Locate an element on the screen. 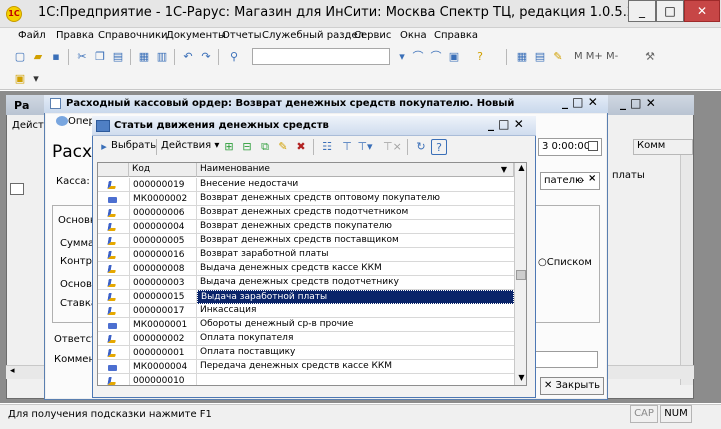 Image resolution: width=721 pixels, height=429 pixels. filter-settings-icon: ⊤▾ is located at coordinates (365, 147).